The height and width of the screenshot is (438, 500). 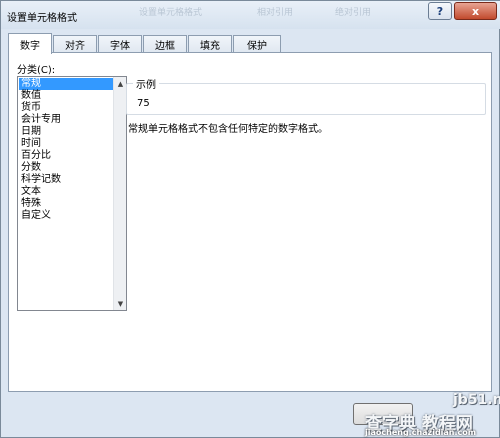 What do you see at coordinates (66, 168) in the screenshot?
I see `category-item-fraction: 分数` at bounding box center [66, 168].